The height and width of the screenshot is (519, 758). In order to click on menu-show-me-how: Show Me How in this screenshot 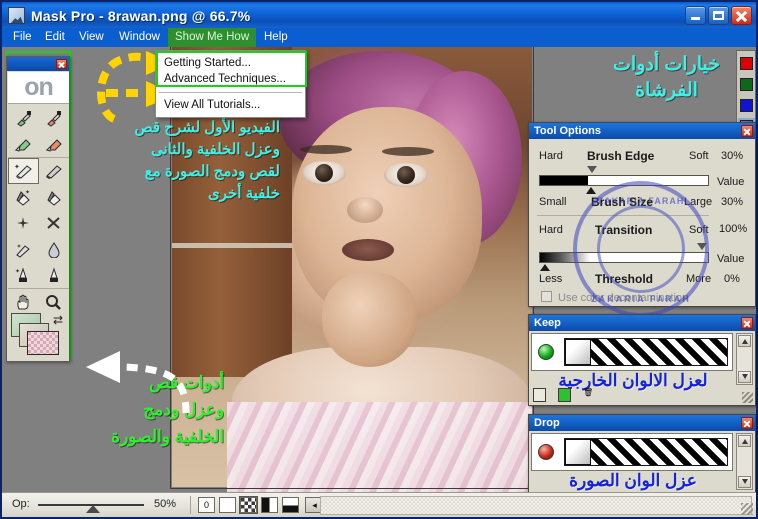, I will do `click(212, 37)`.